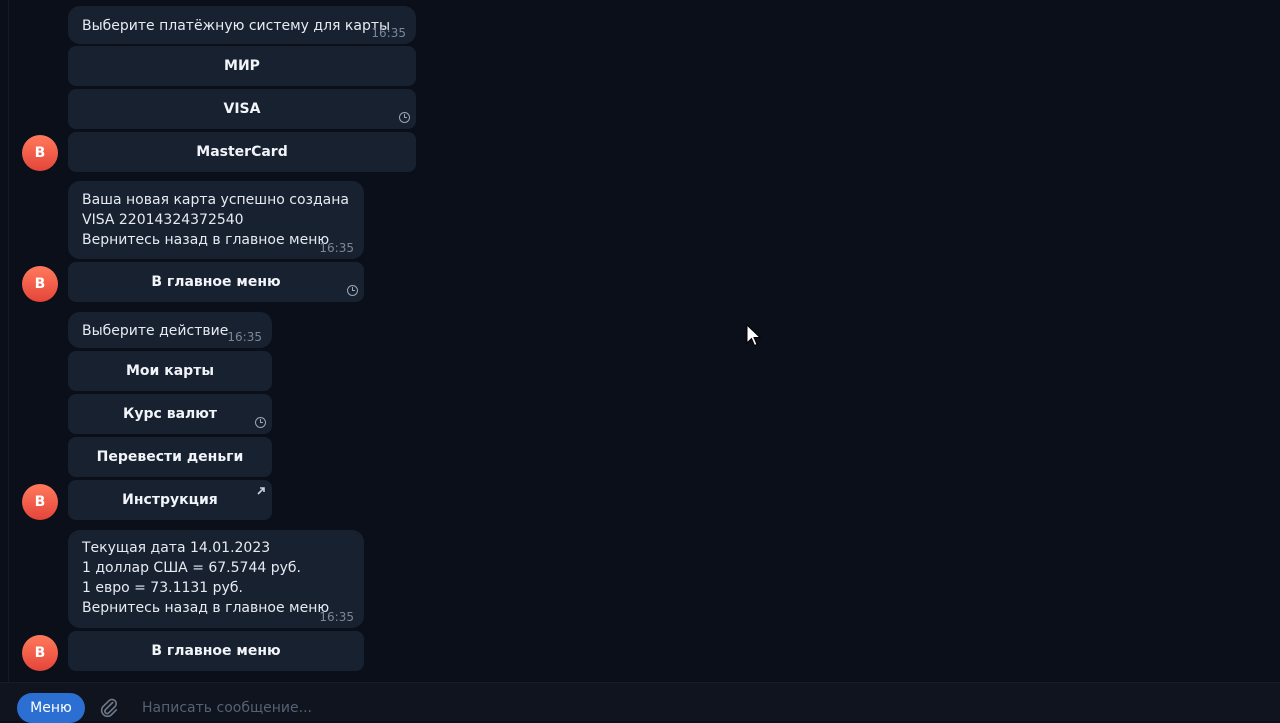 The image size is (1280, 723). Describe the element at coordinates (242, 109) in the screenshot. I see `keyboard-button-visa: VISA` at that location.